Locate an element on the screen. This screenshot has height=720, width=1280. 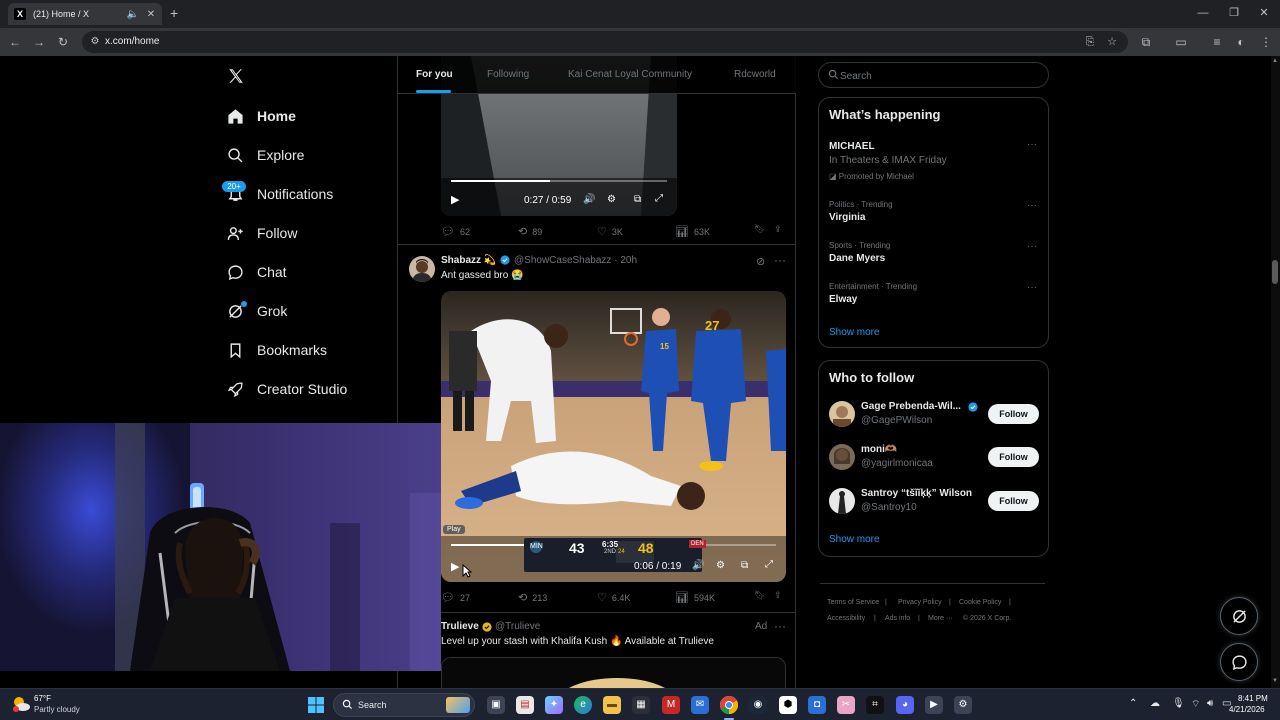
edge-icon: e is located at coordinates (583, 705).